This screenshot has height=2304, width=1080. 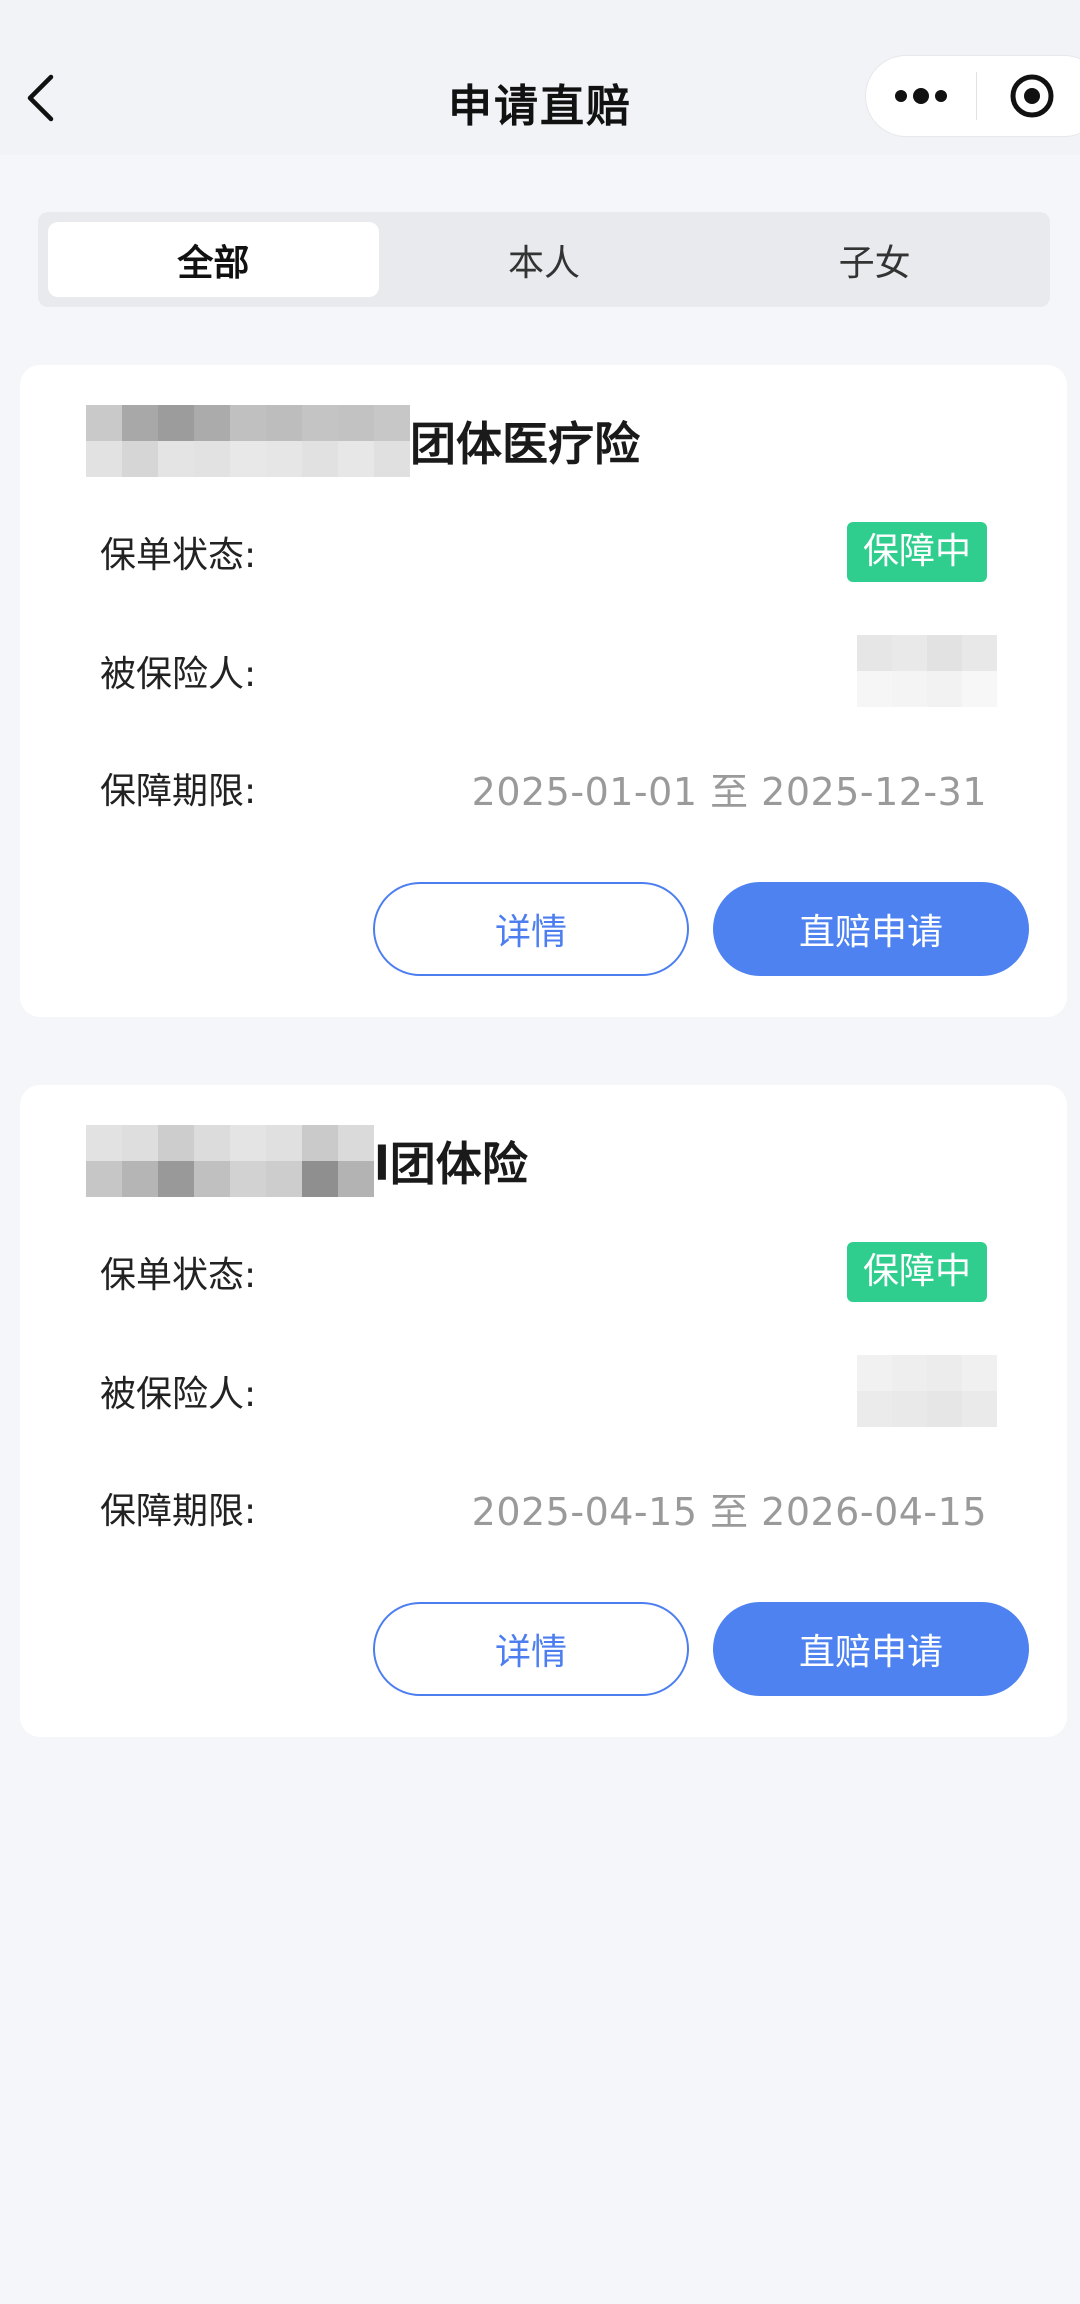 I want to click on more-dots-icon, so click(x=921, y=96).